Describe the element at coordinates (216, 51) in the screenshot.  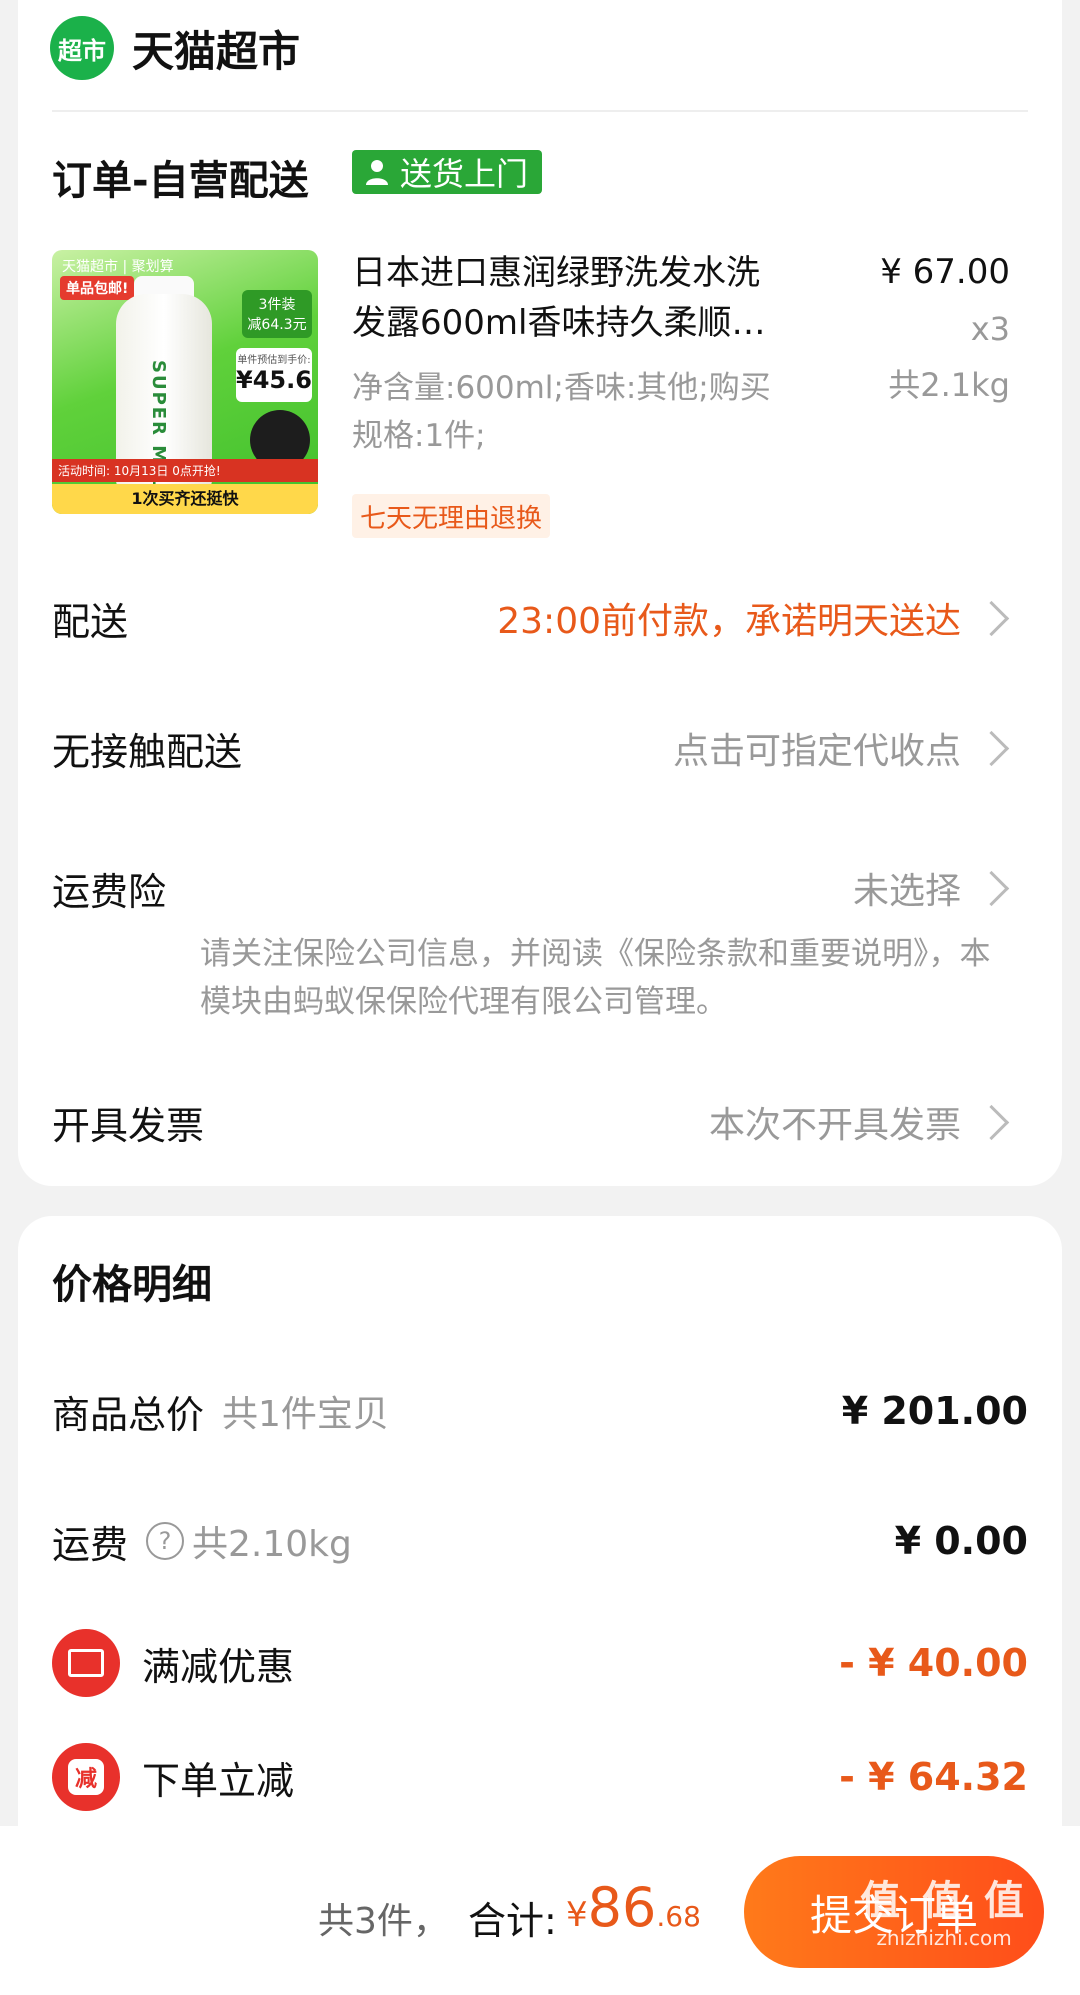
I see `store-name: 天猫超市` at that location.